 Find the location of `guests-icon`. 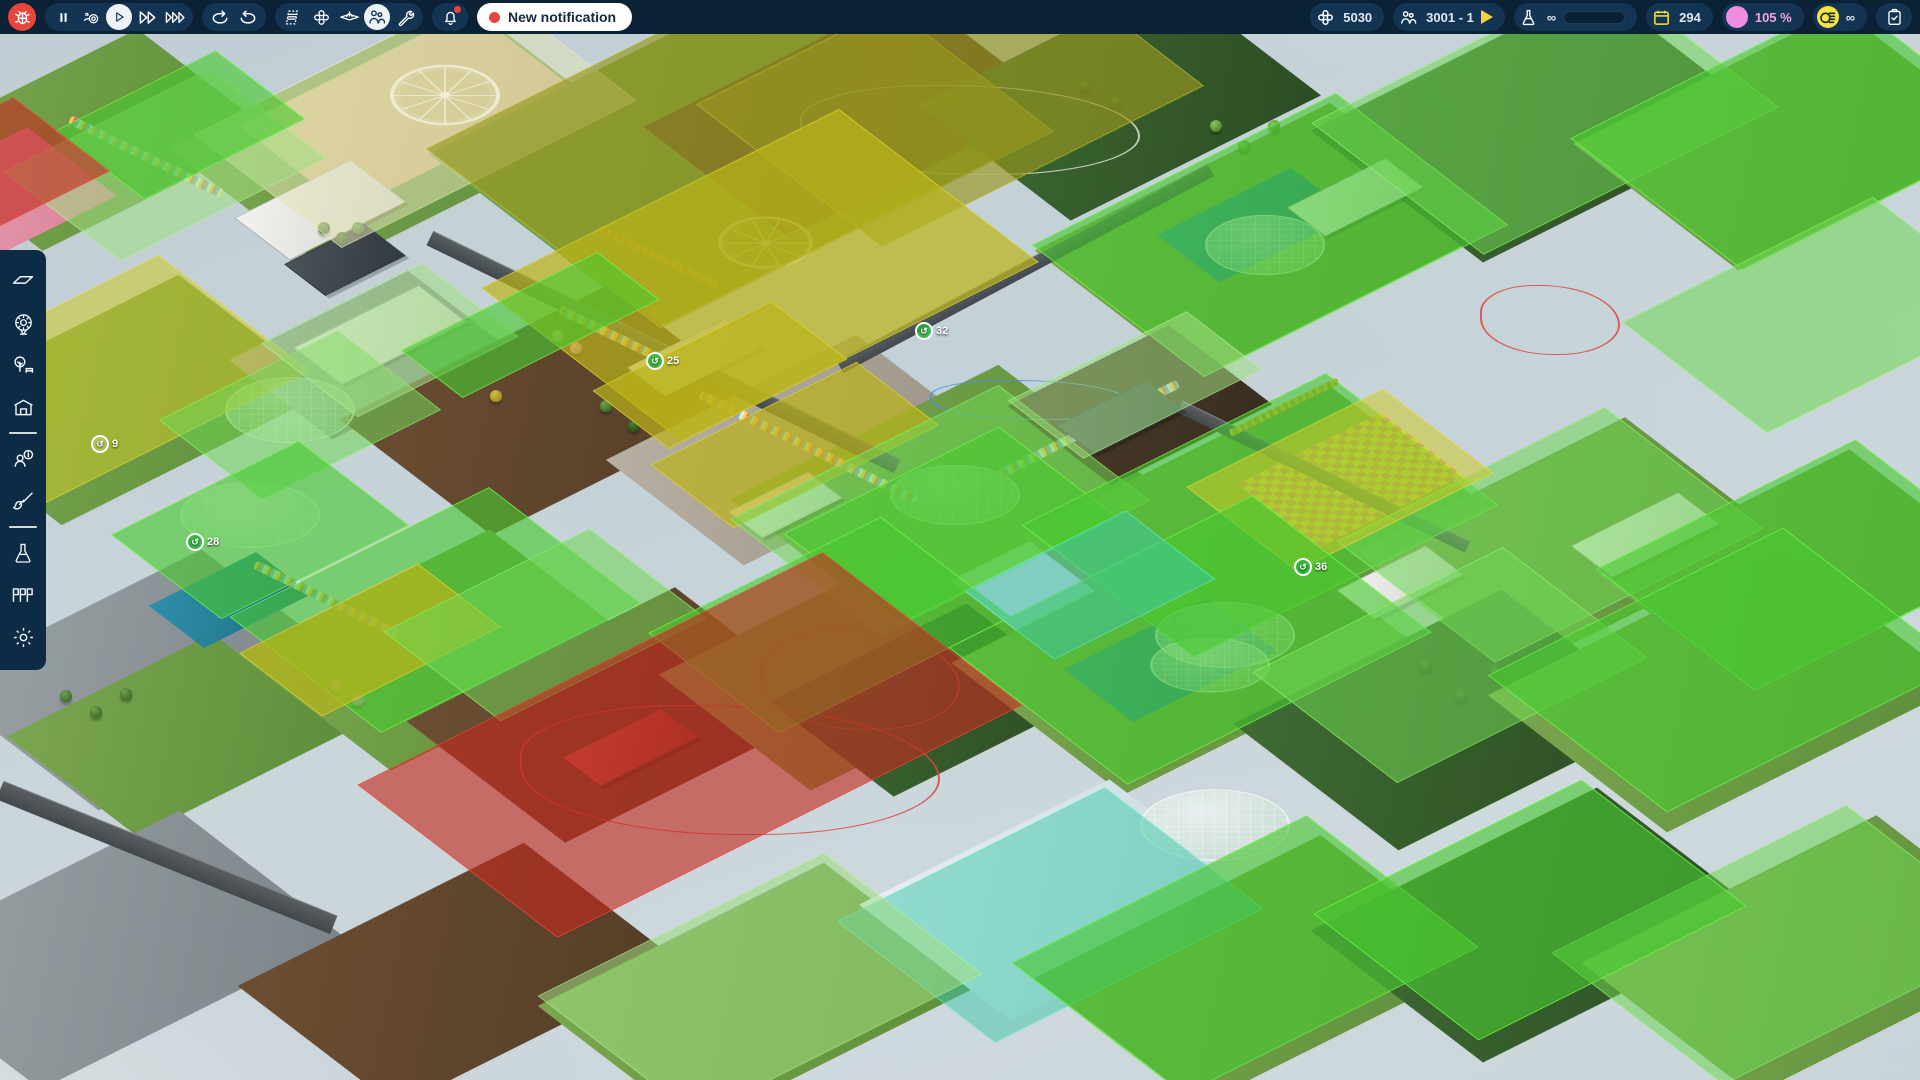

guests-icon is located at coordinates (1408, 17).